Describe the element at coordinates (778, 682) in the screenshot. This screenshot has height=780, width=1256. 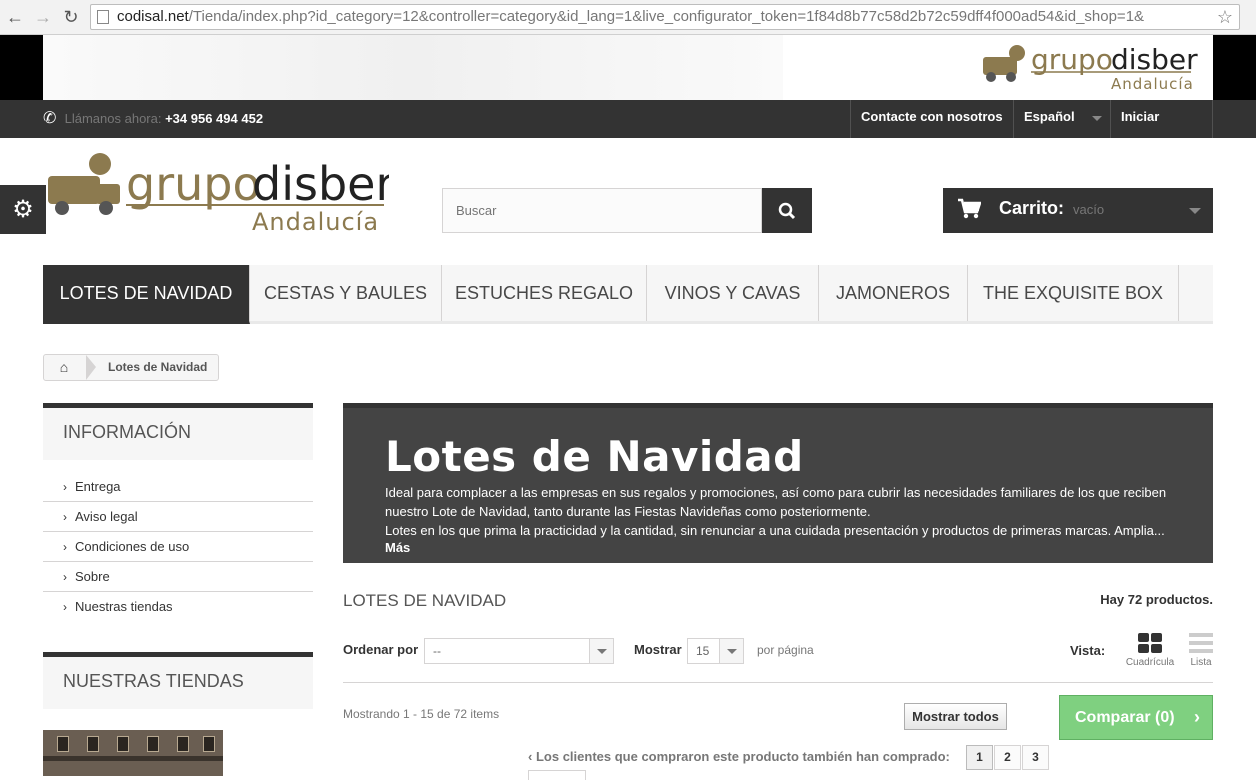
I see `divider` at that location.